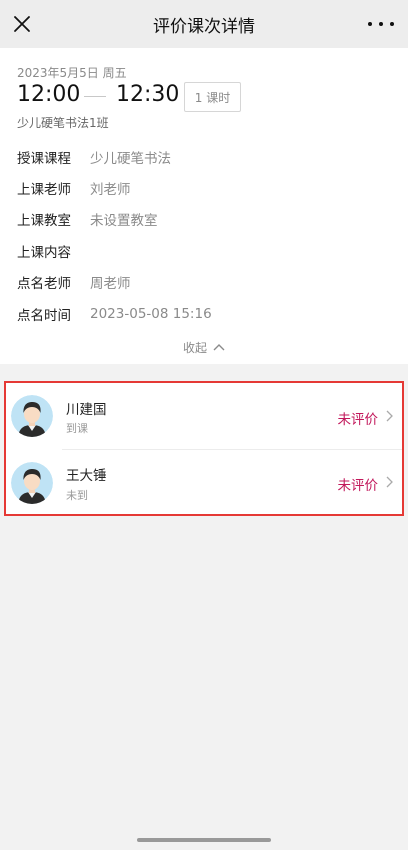 The width and height of the screenshot is (408, 850). Describe the element at coordinates (204, 483) in the screenshot. I see `student-row-2: 王大锤 未到 未评价` at that location.